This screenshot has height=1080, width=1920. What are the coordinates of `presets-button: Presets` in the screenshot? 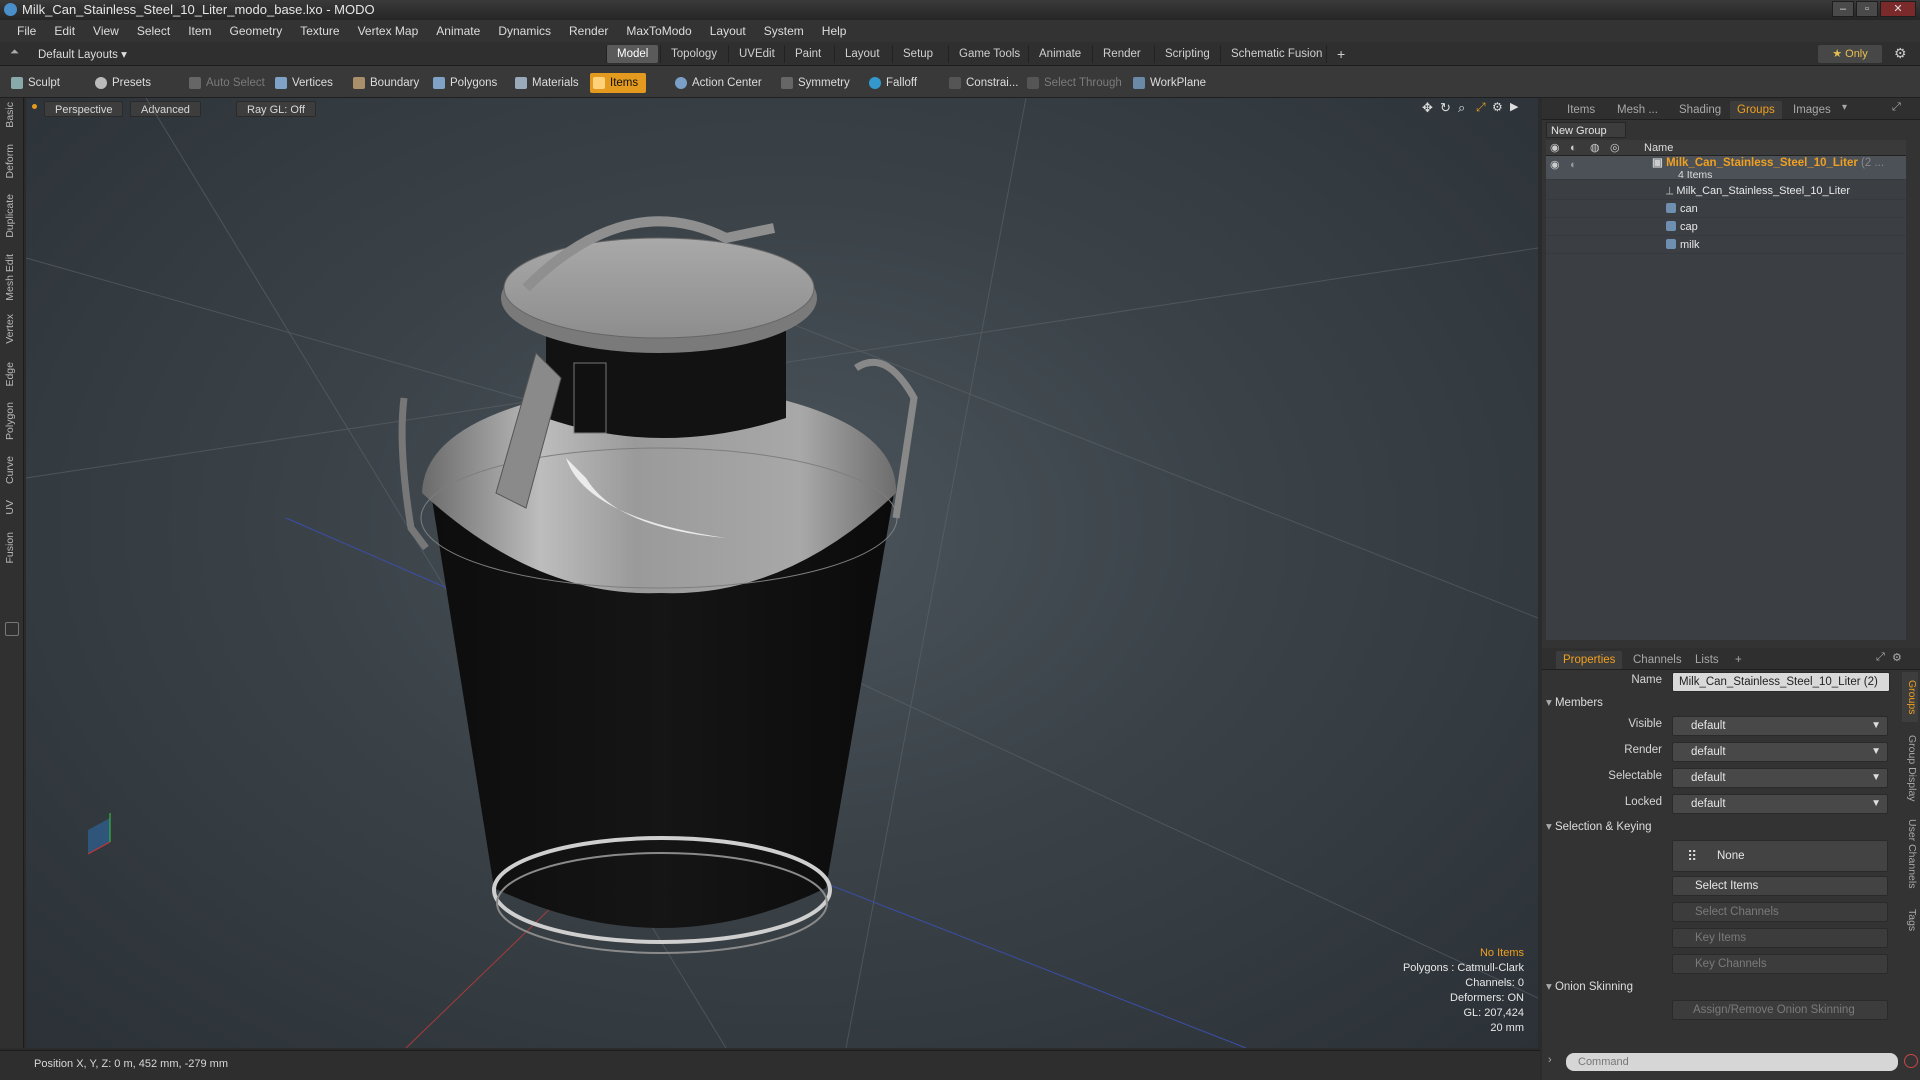 It's located at (121, 83).